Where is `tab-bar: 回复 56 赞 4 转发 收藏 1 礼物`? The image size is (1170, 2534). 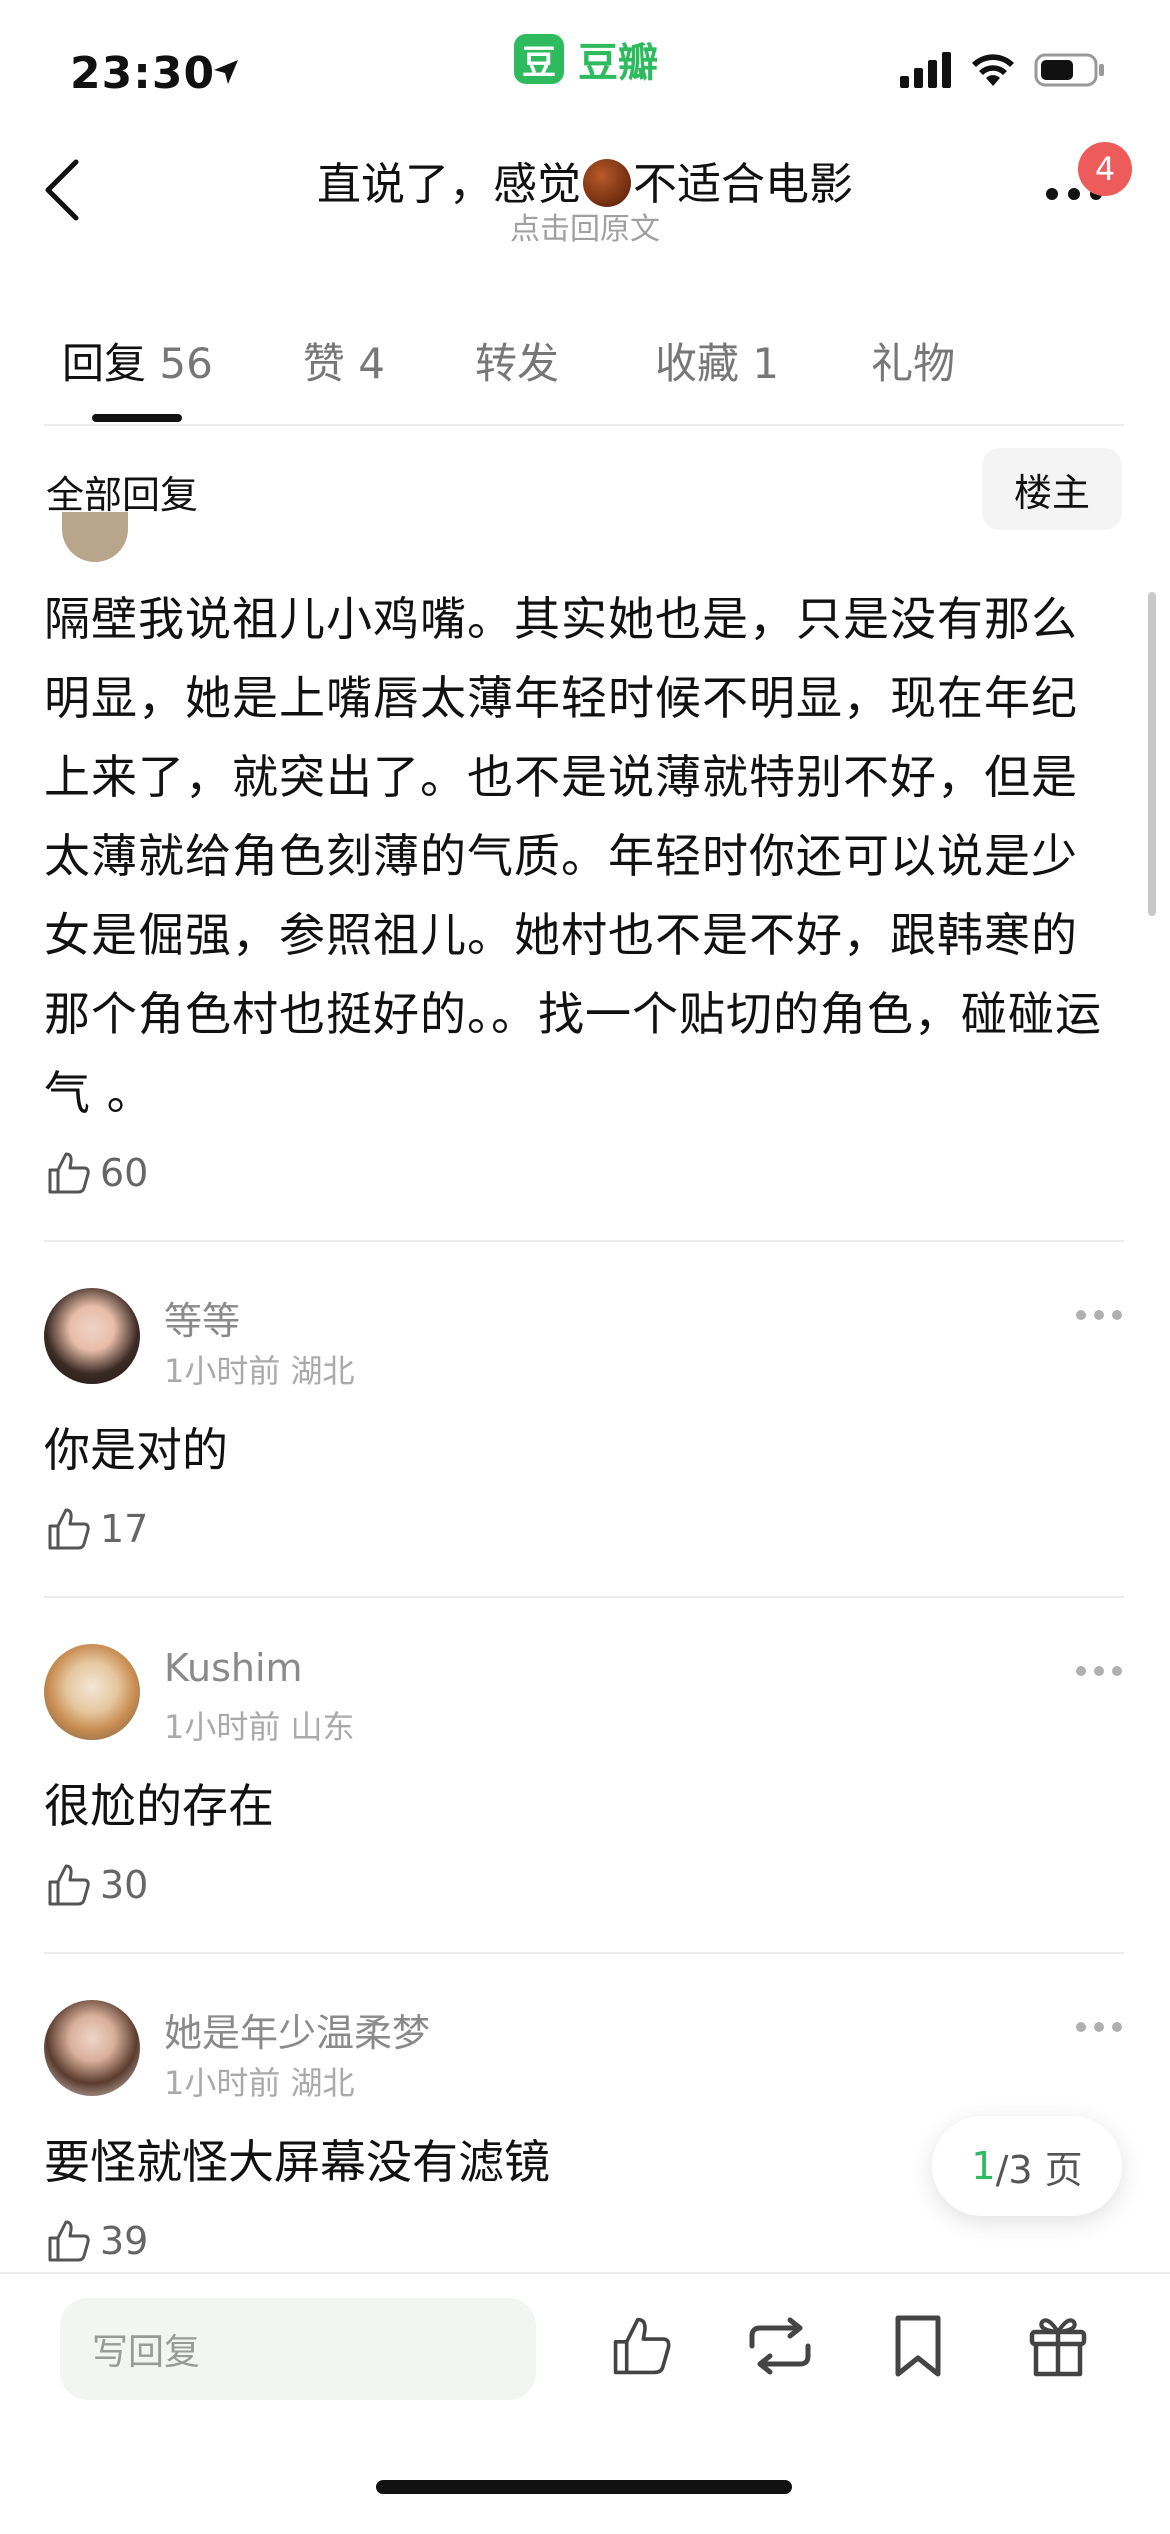
tab-bar: 回复 56 赞 4 转发 收藏 1 礼物 is located at coordinates (508, 360).